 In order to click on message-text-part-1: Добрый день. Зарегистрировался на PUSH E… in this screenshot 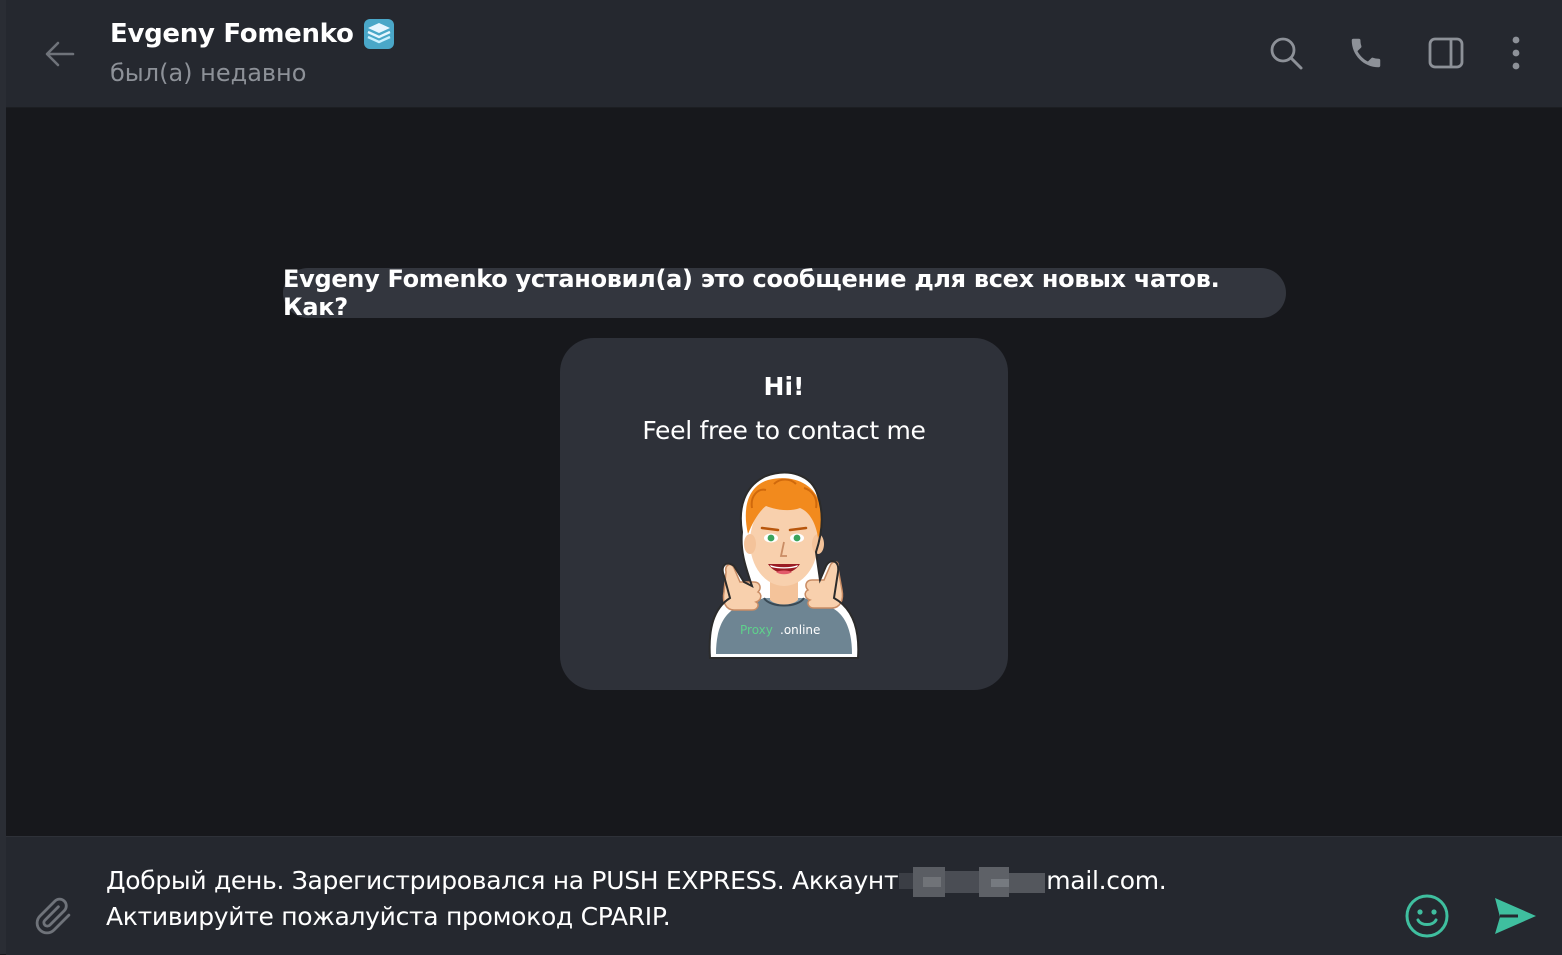, I will do `click(502, 880)`.